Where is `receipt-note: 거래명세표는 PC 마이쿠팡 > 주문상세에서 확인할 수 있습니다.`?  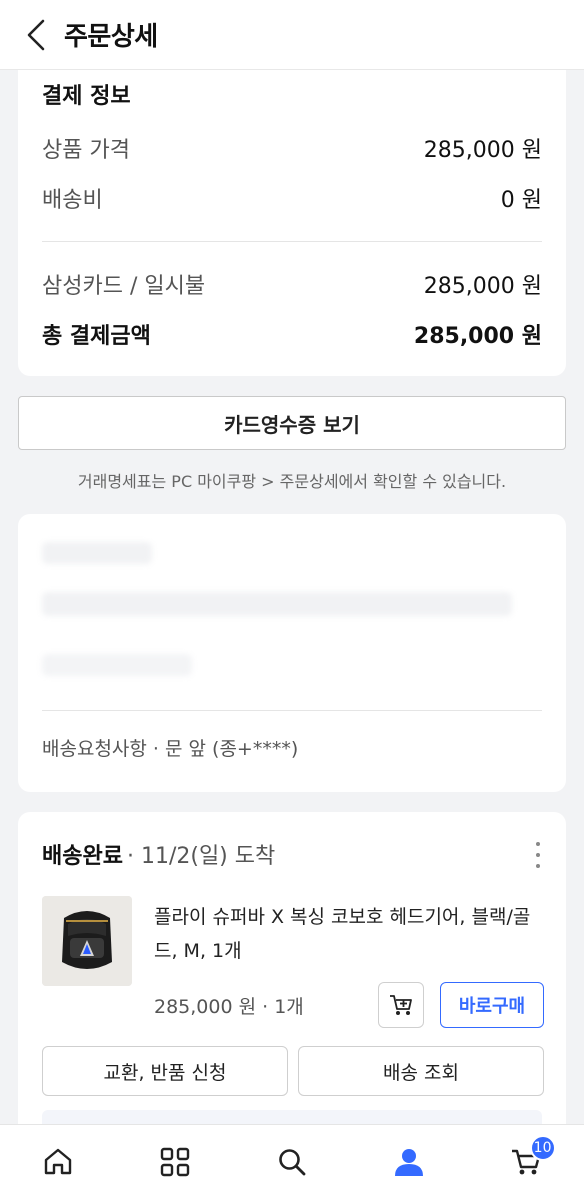 receipt-note: 거래명세표는 PC 마이쿠팡 > 주문상세에서 확인할 수 있습니다. is located at coordinates (292, 481).